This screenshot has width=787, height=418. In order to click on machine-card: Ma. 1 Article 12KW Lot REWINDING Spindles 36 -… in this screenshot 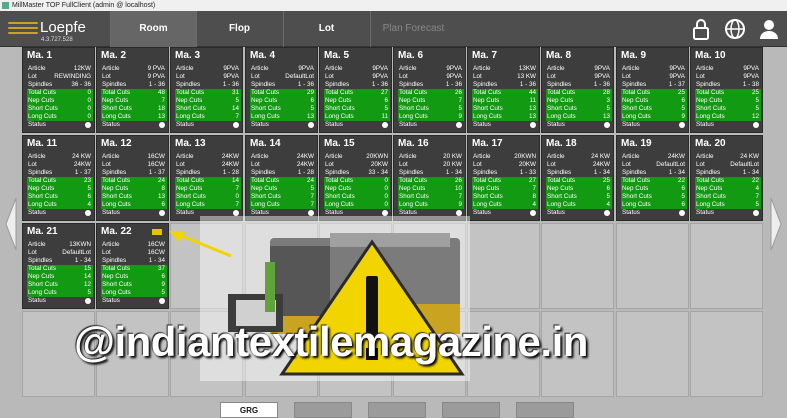, I will do `click(58, 90)`.